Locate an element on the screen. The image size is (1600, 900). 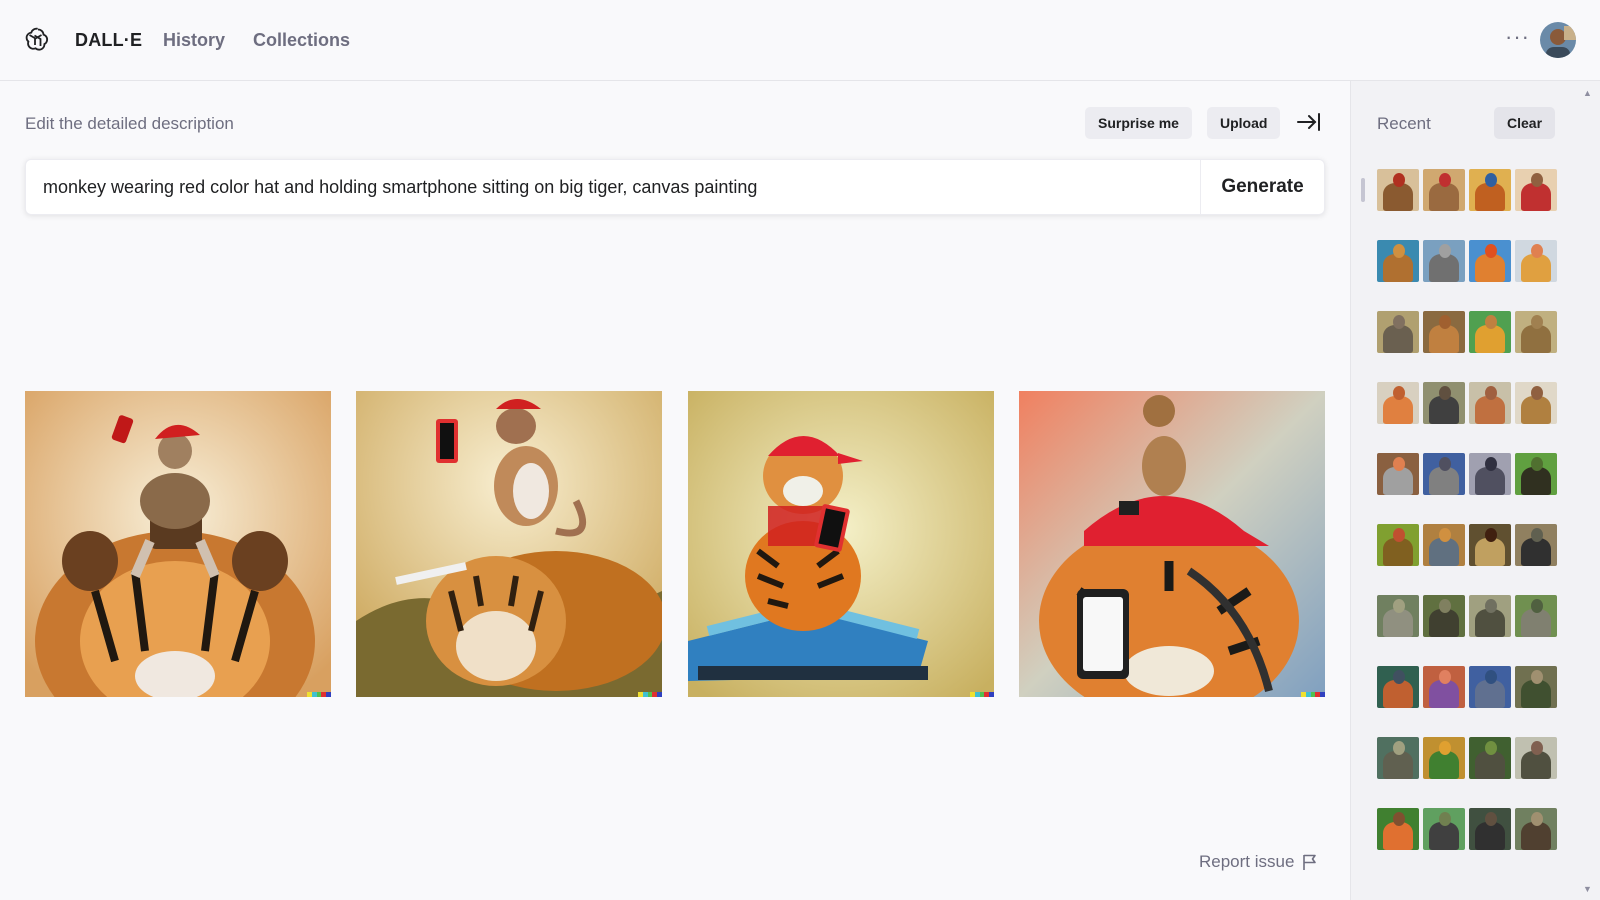
flag-icon is located at coordinates (1310, 862).